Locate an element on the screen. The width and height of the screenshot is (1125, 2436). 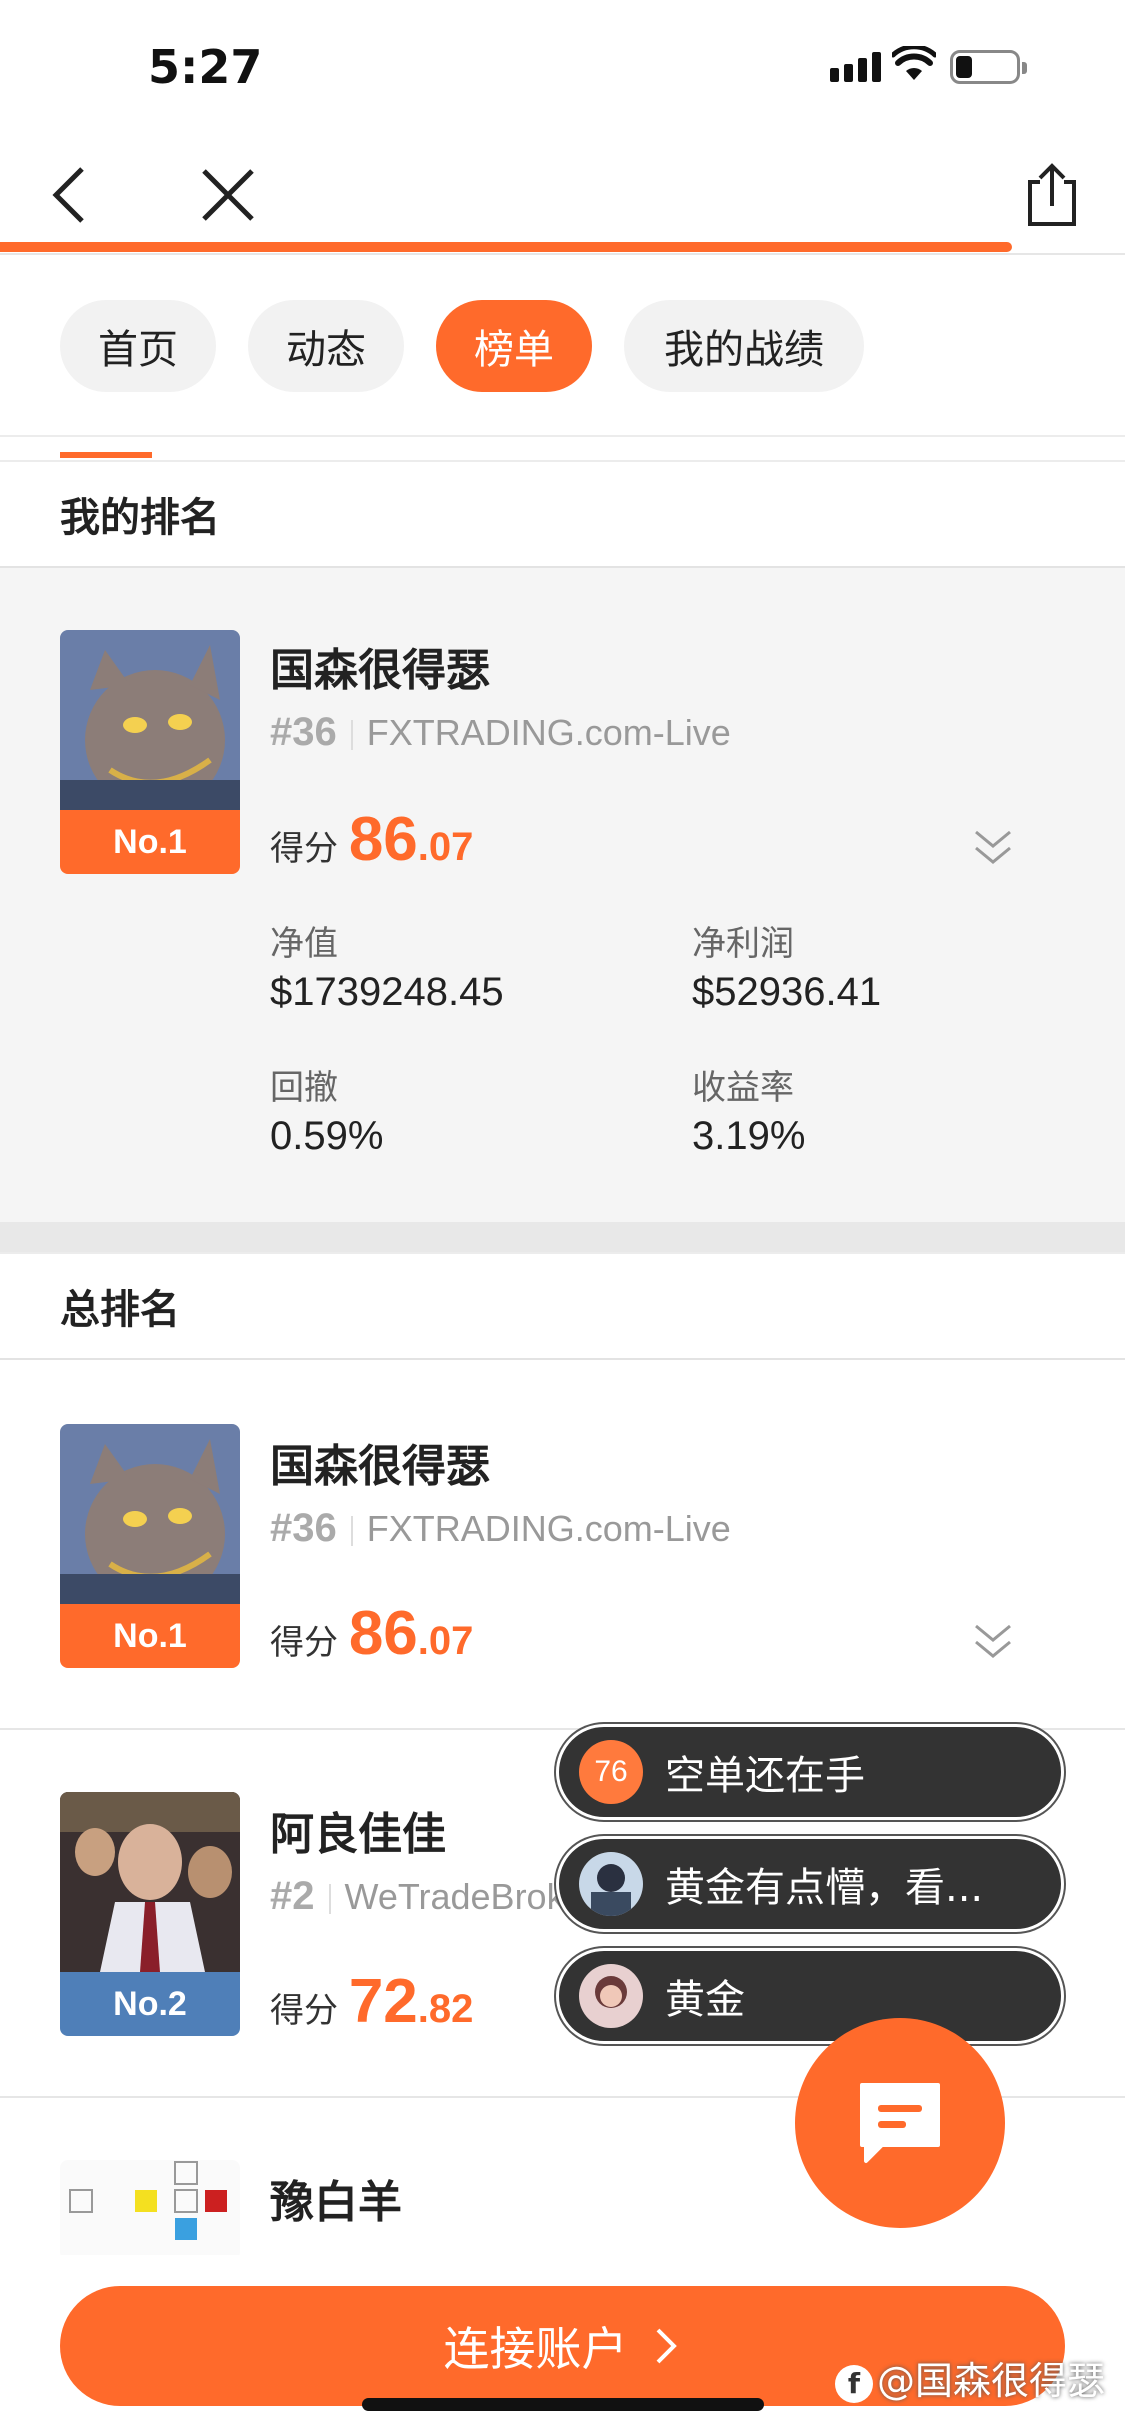
equity-label: 净值 is located at coordinates (304, 944).